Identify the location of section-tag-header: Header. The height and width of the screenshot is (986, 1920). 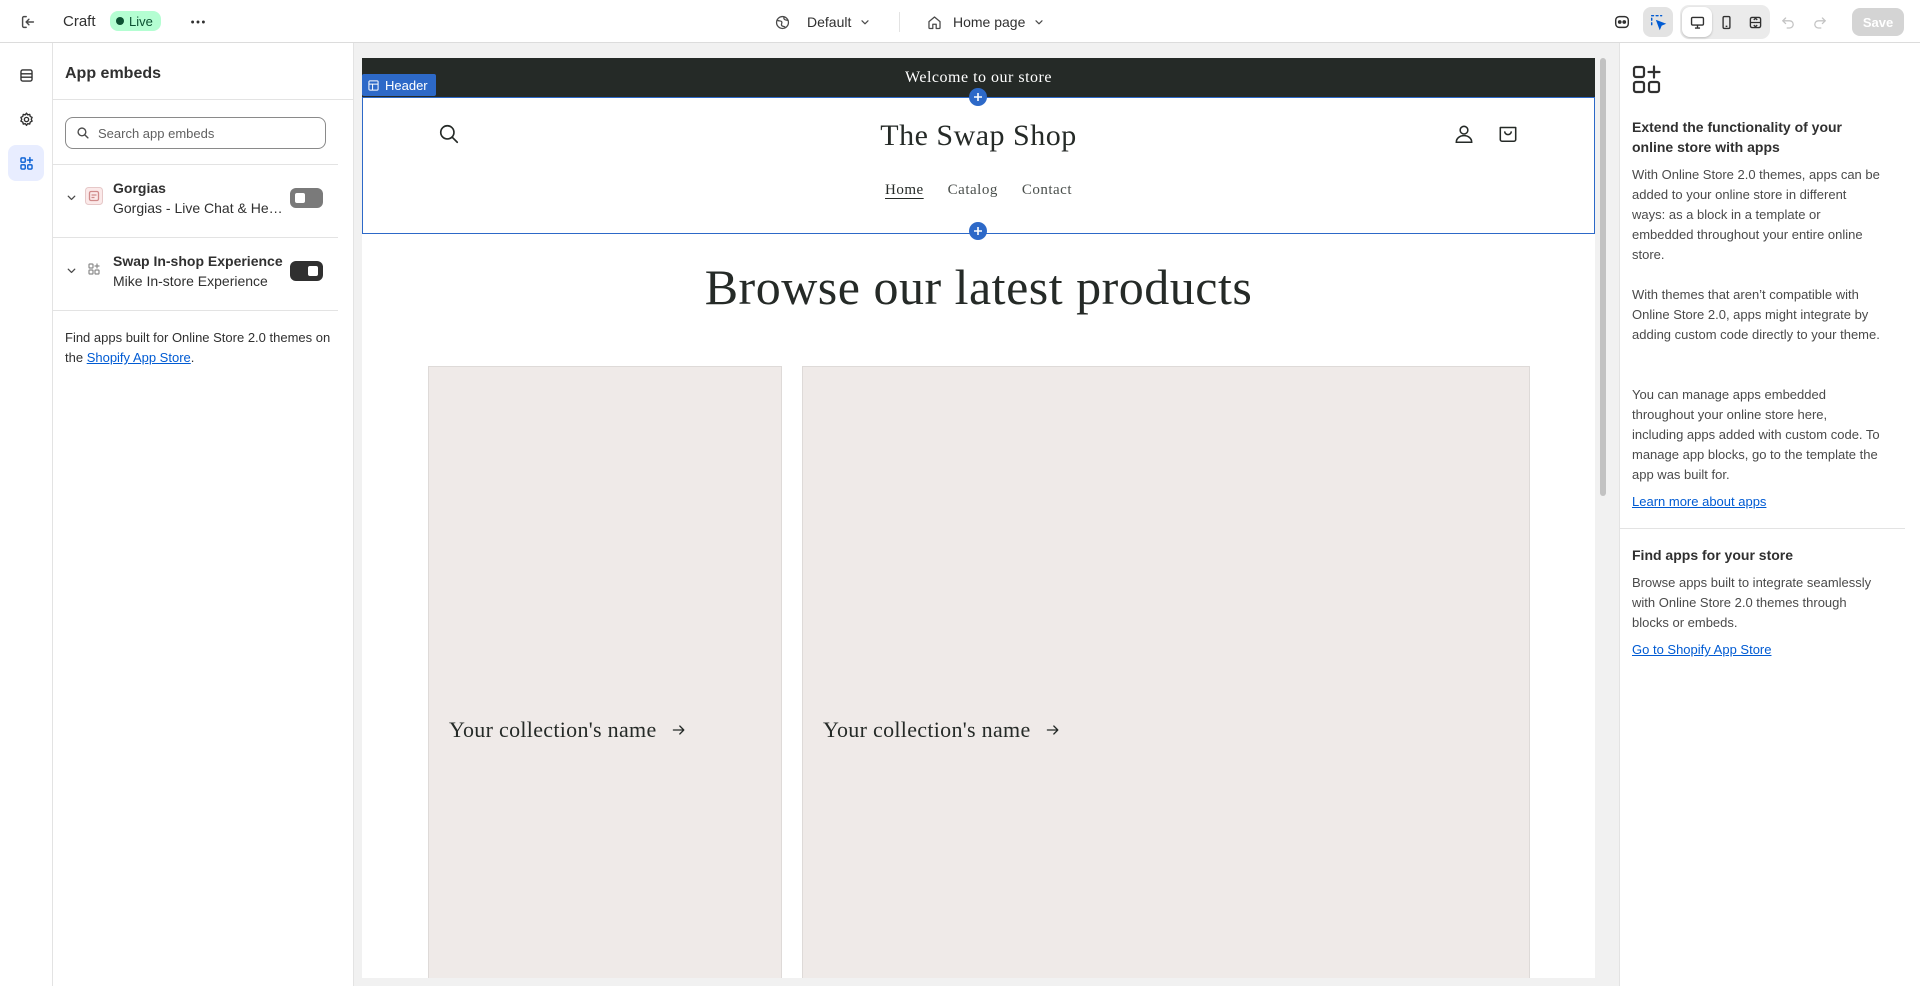
(399, 85).